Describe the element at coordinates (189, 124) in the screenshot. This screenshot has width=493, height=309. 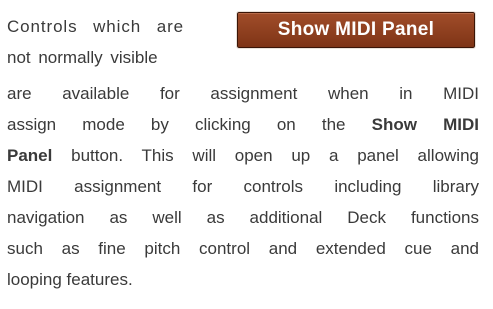
I see `line-4-text: assign mode by clicking on the` at that location.